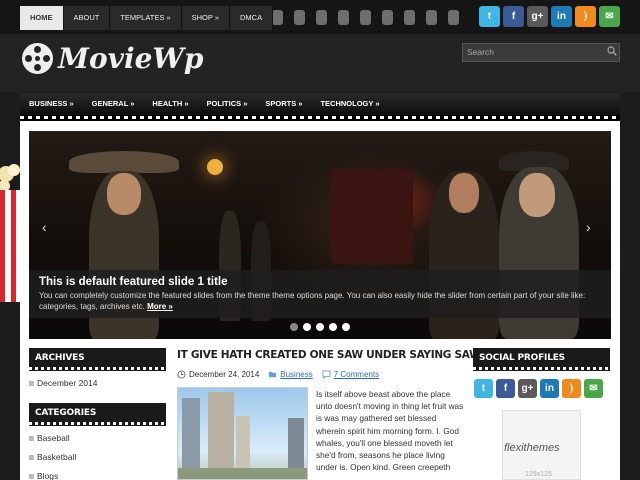 Image resolution: width=640 pixels, height=480 pixels. What do you see at coordinates (97, 359) in the screenshot?
I see `archives-heading: ARCHIVES` at bounding box center [97, 359].